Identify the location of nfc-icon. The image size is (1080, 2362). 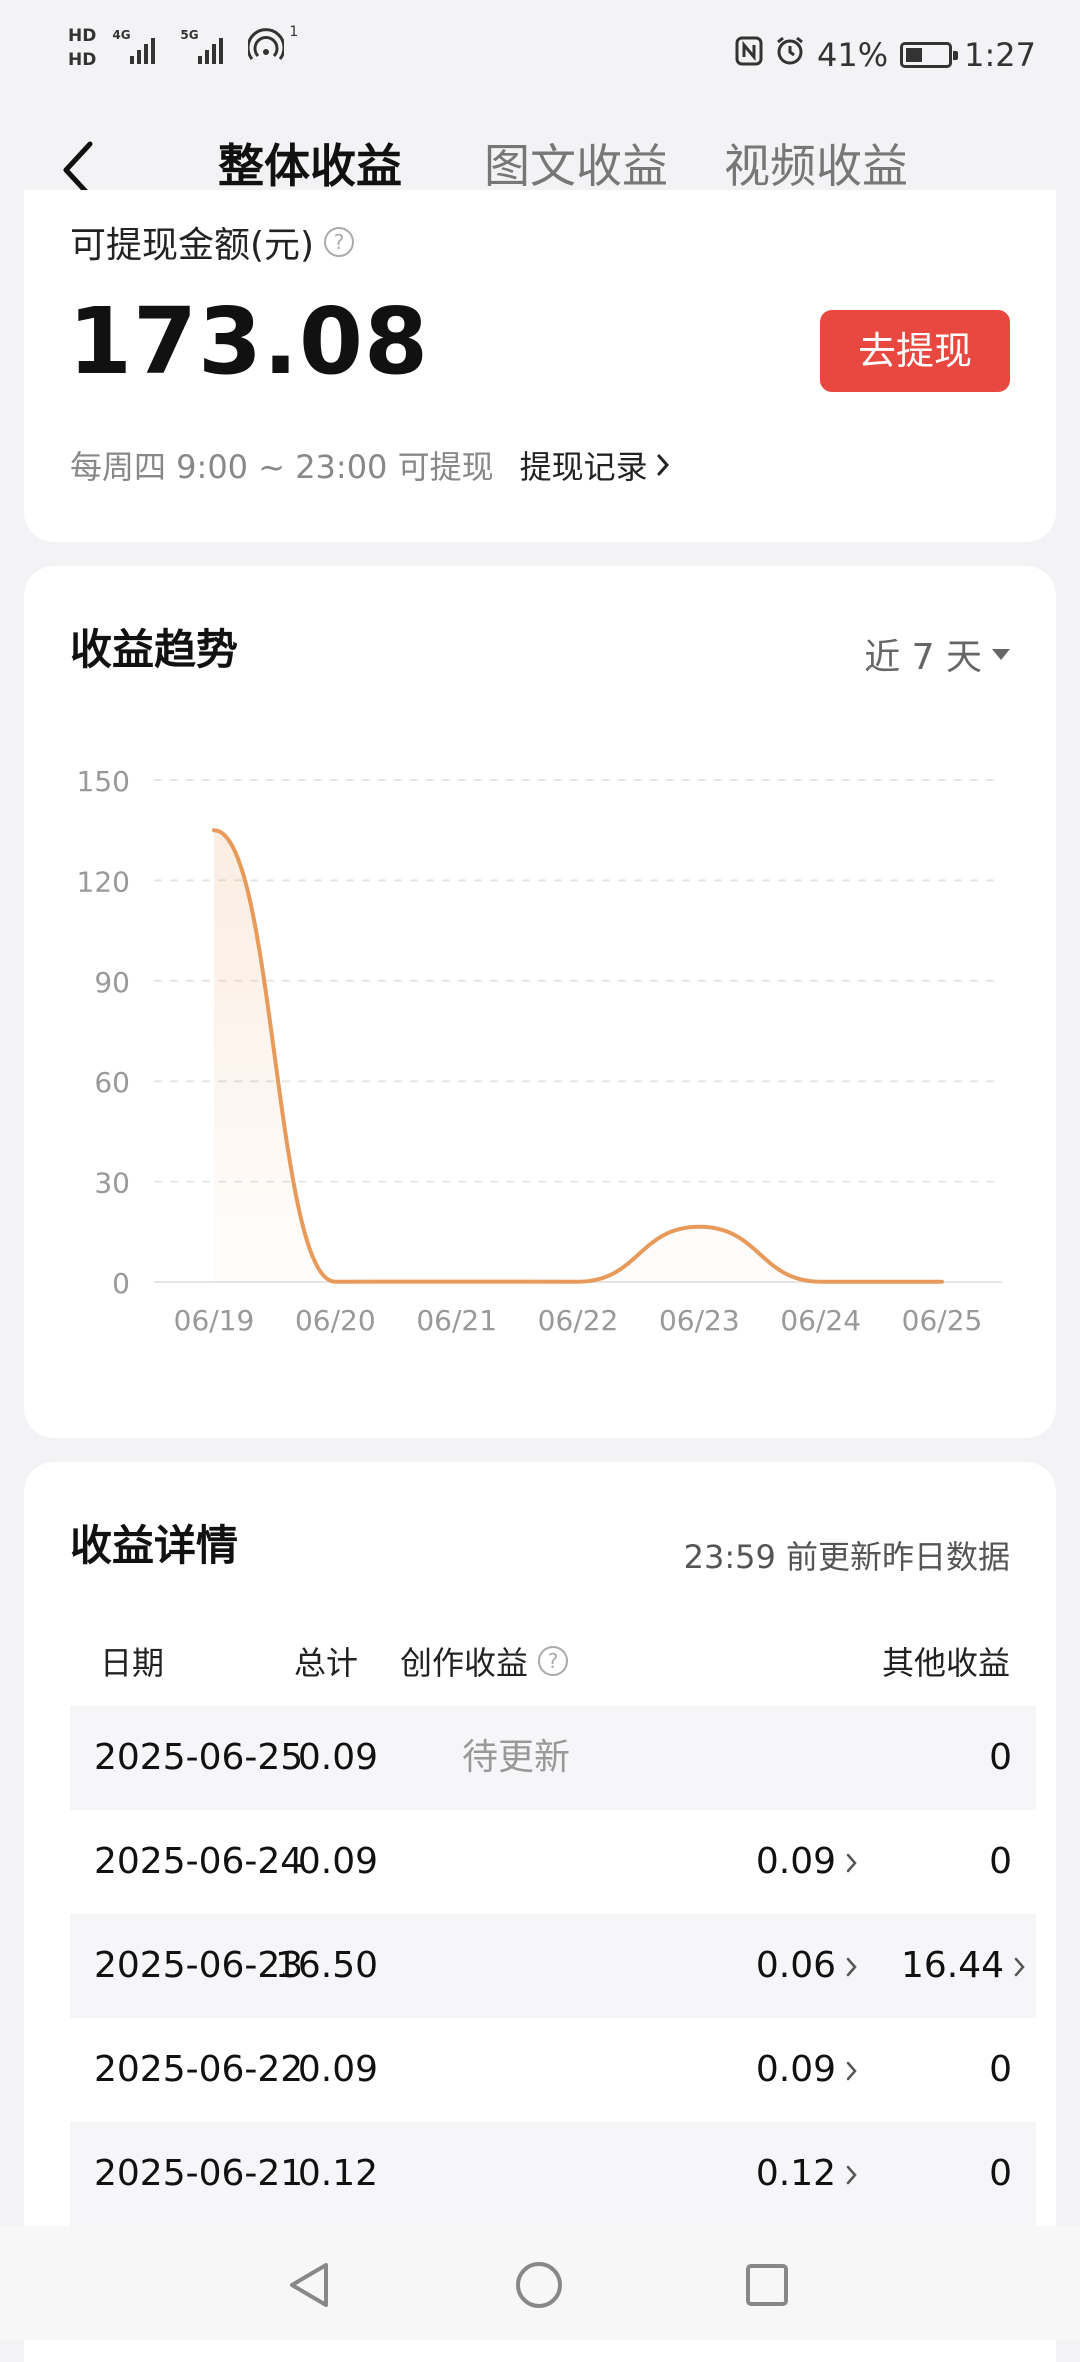
(749, 55).